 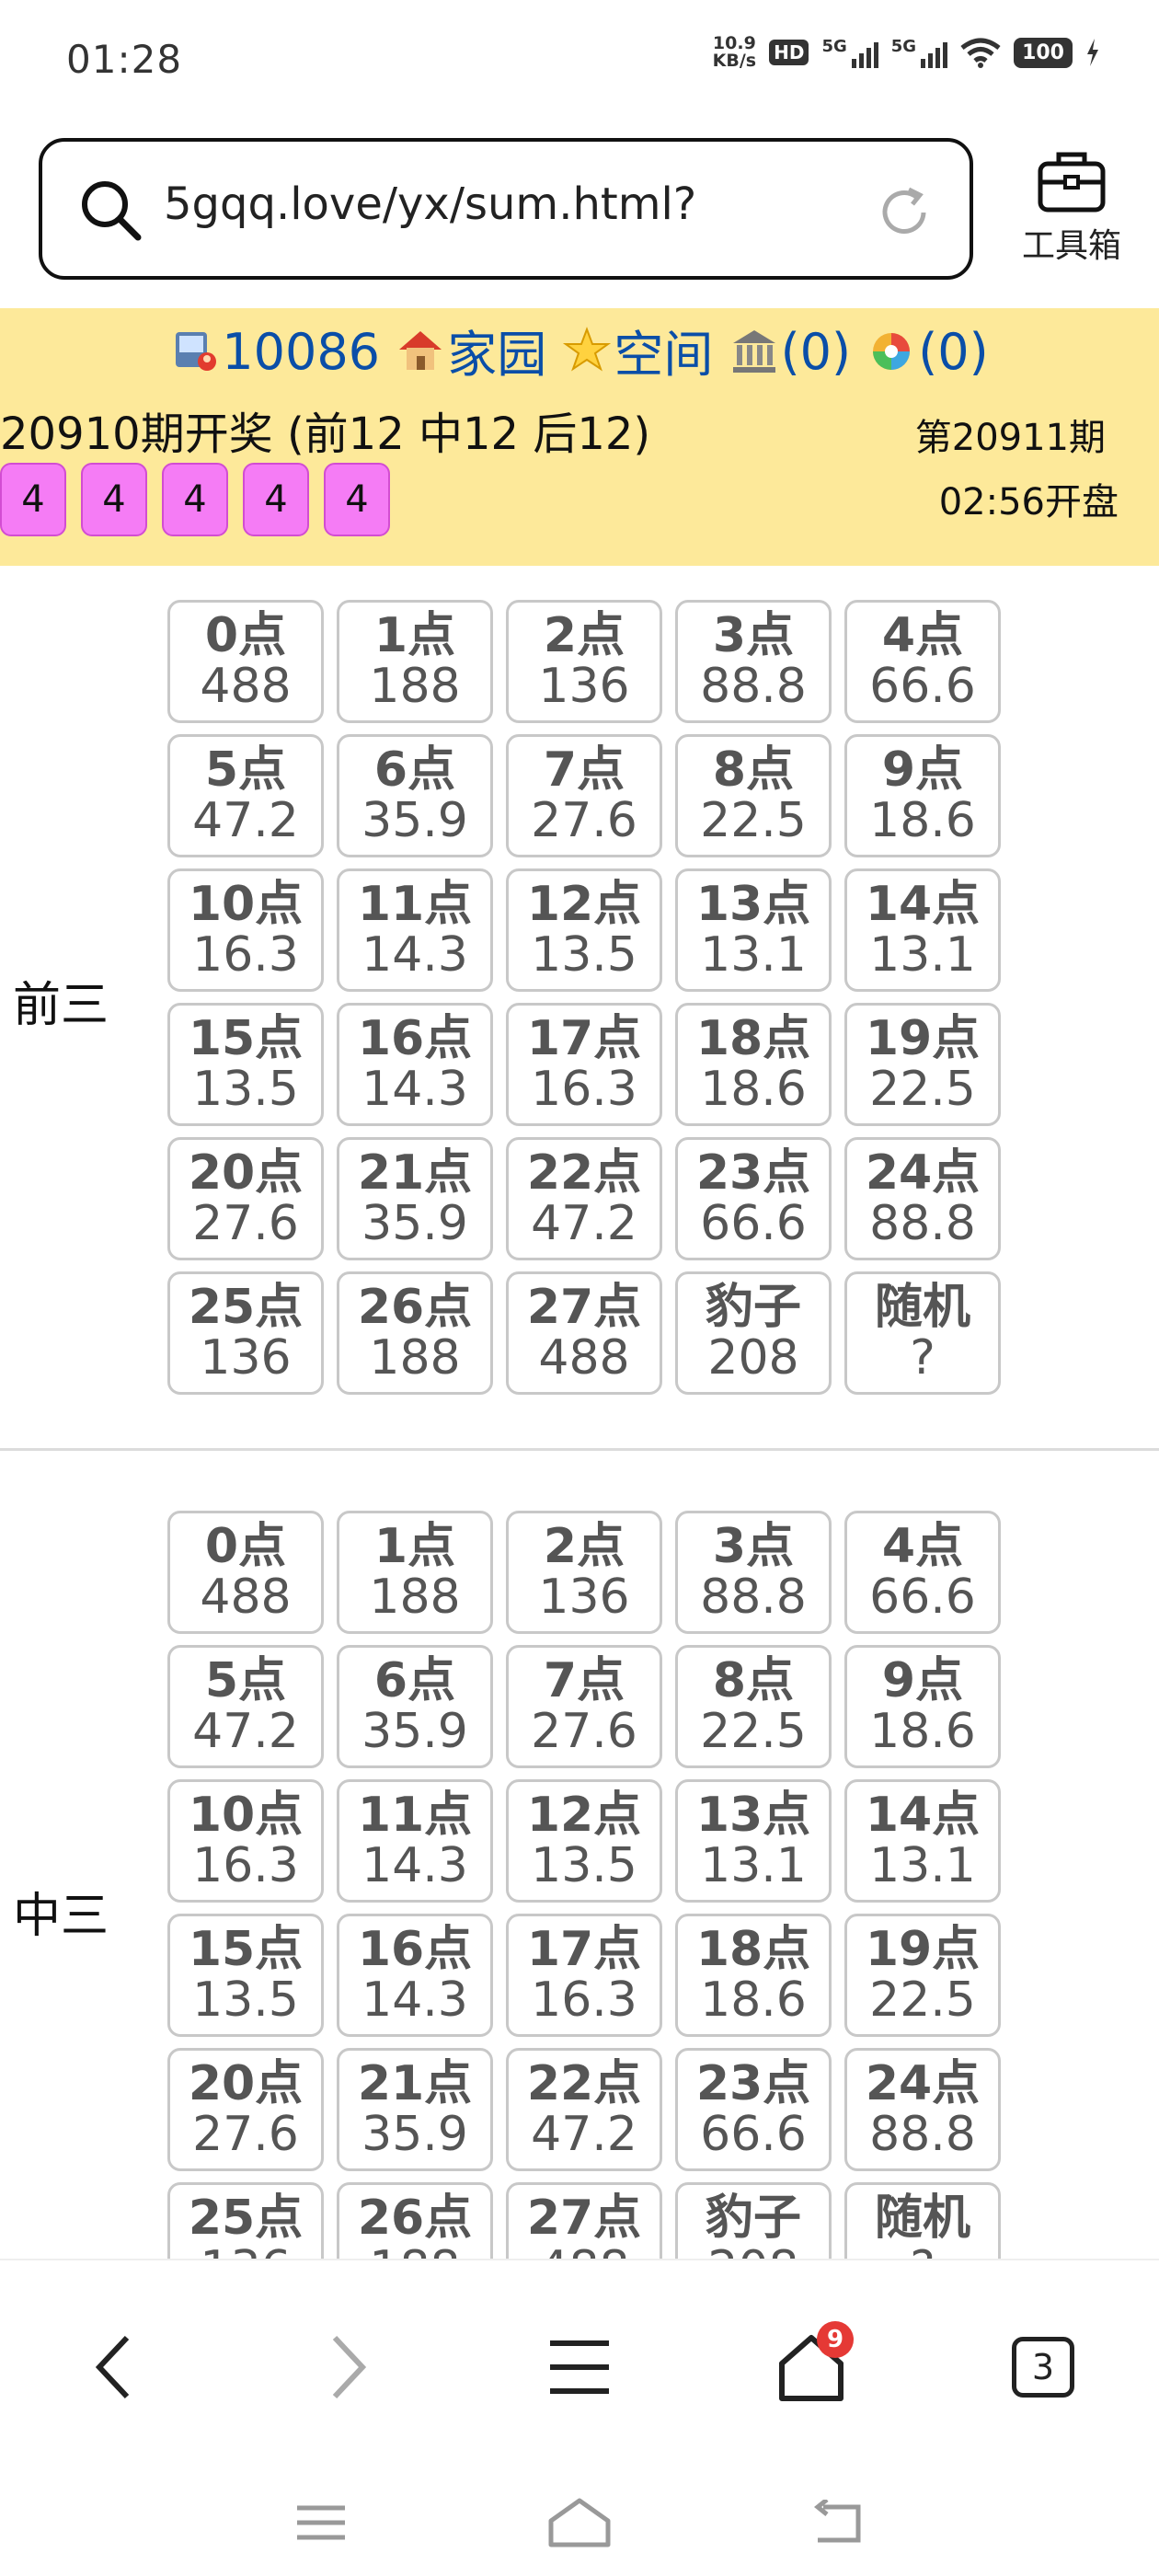 I want to click on reload-icon, so click(x=904, y=212).